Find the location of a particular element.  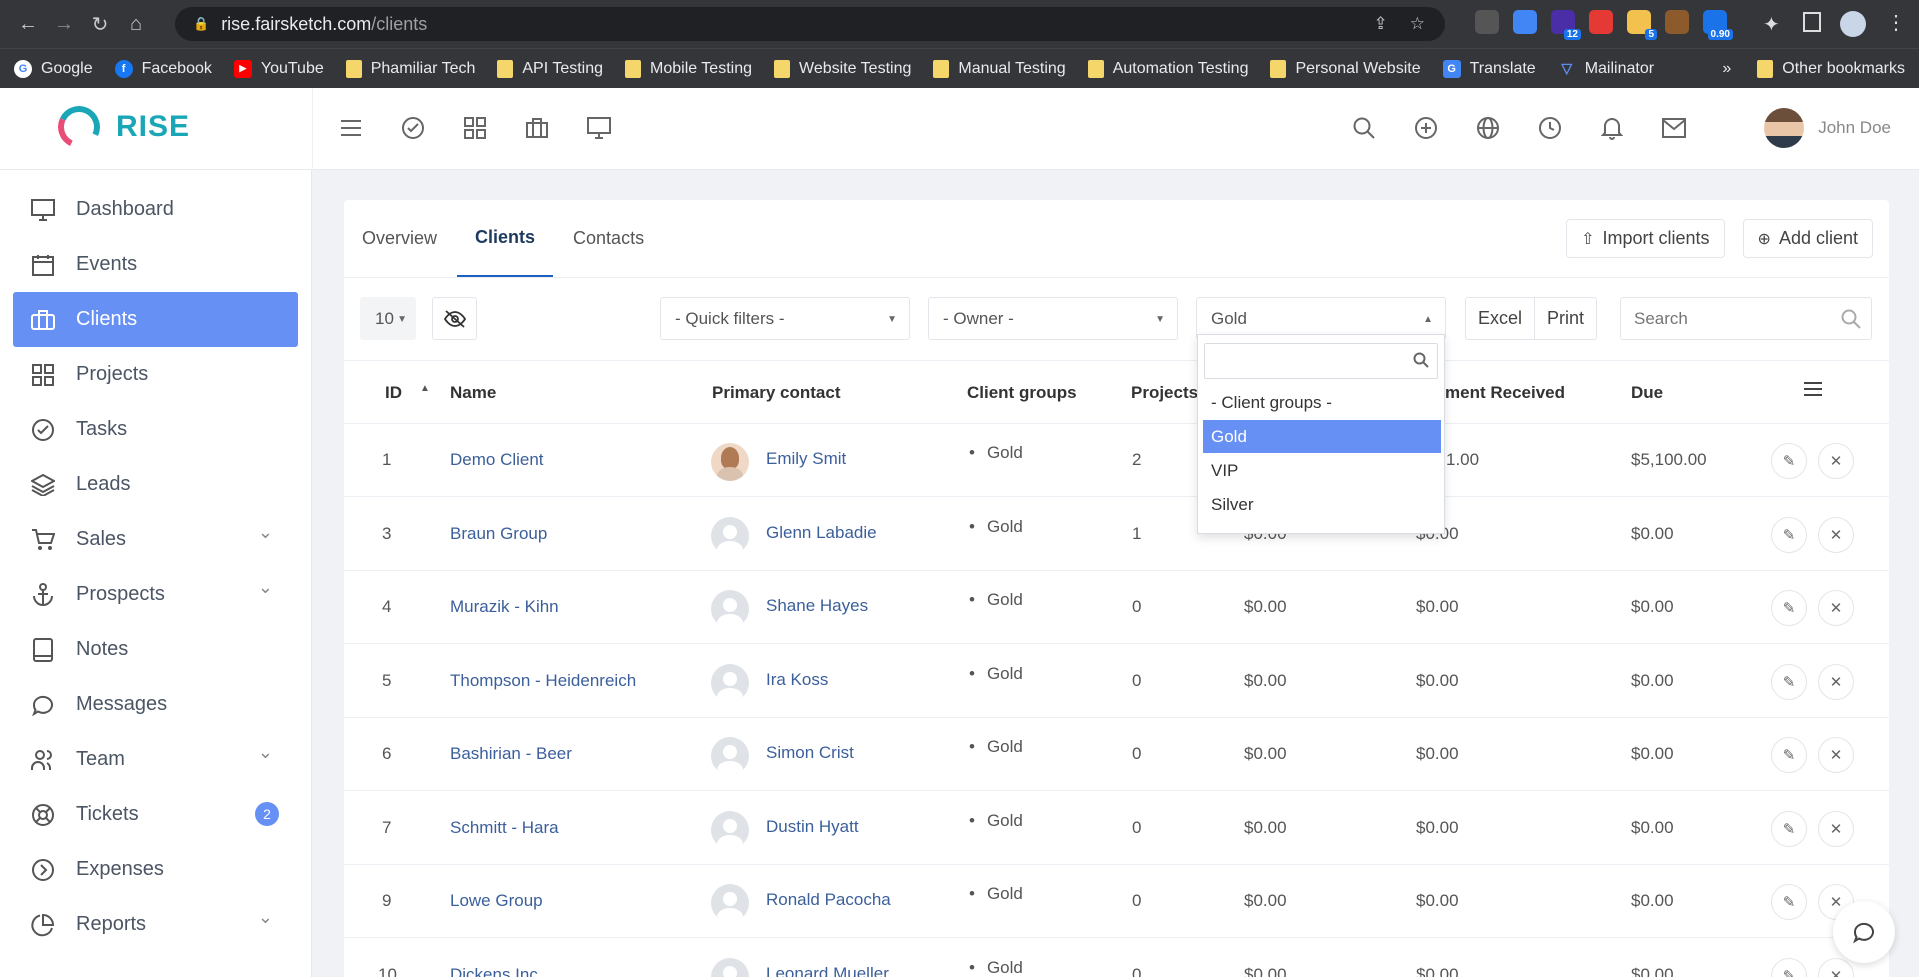

bookmark-item: f Facebook is located at coordinates (163, 68).